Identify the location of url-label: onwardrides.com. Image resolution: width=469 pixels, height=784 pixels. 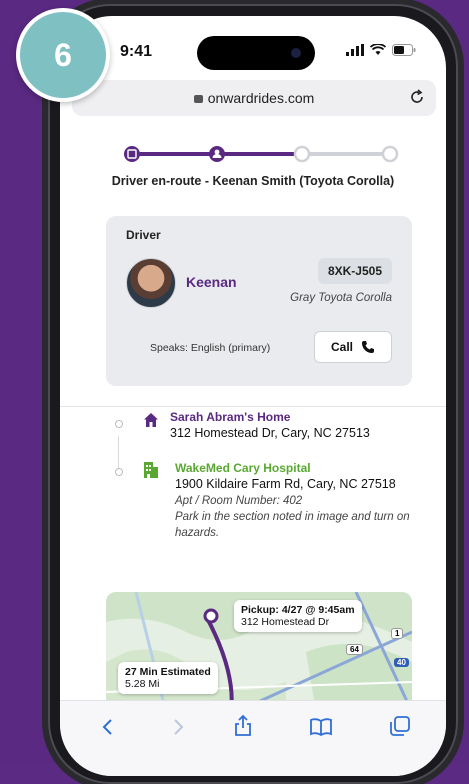
(261, 98).